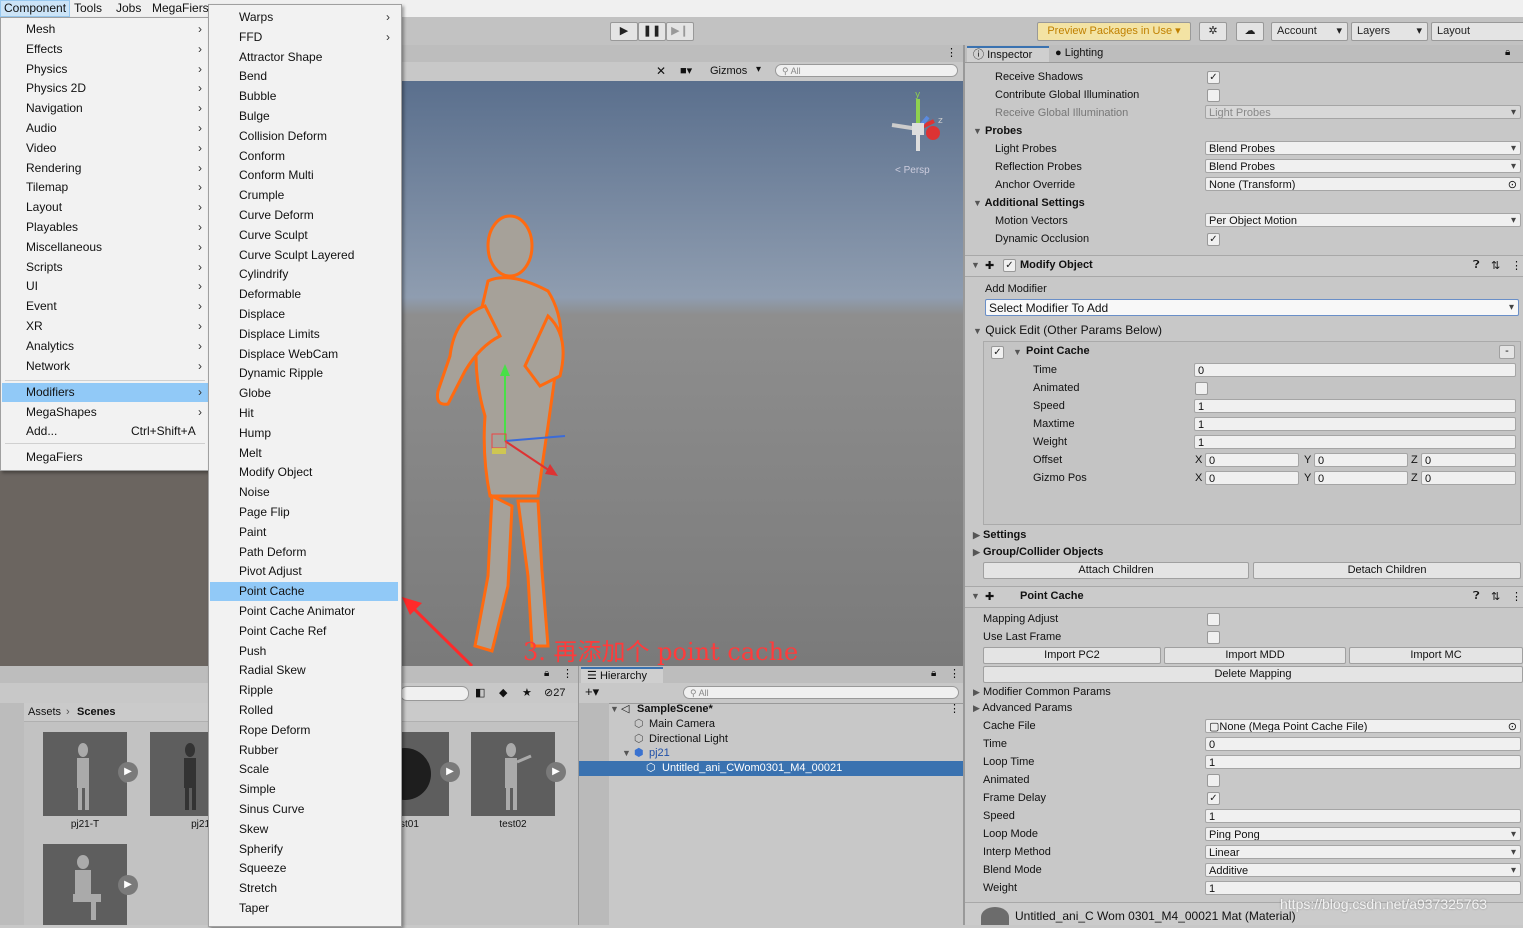  Describe the element at coordinates (652, 31) in the screenshot. I see `pause-button: ❚❚` at that location.